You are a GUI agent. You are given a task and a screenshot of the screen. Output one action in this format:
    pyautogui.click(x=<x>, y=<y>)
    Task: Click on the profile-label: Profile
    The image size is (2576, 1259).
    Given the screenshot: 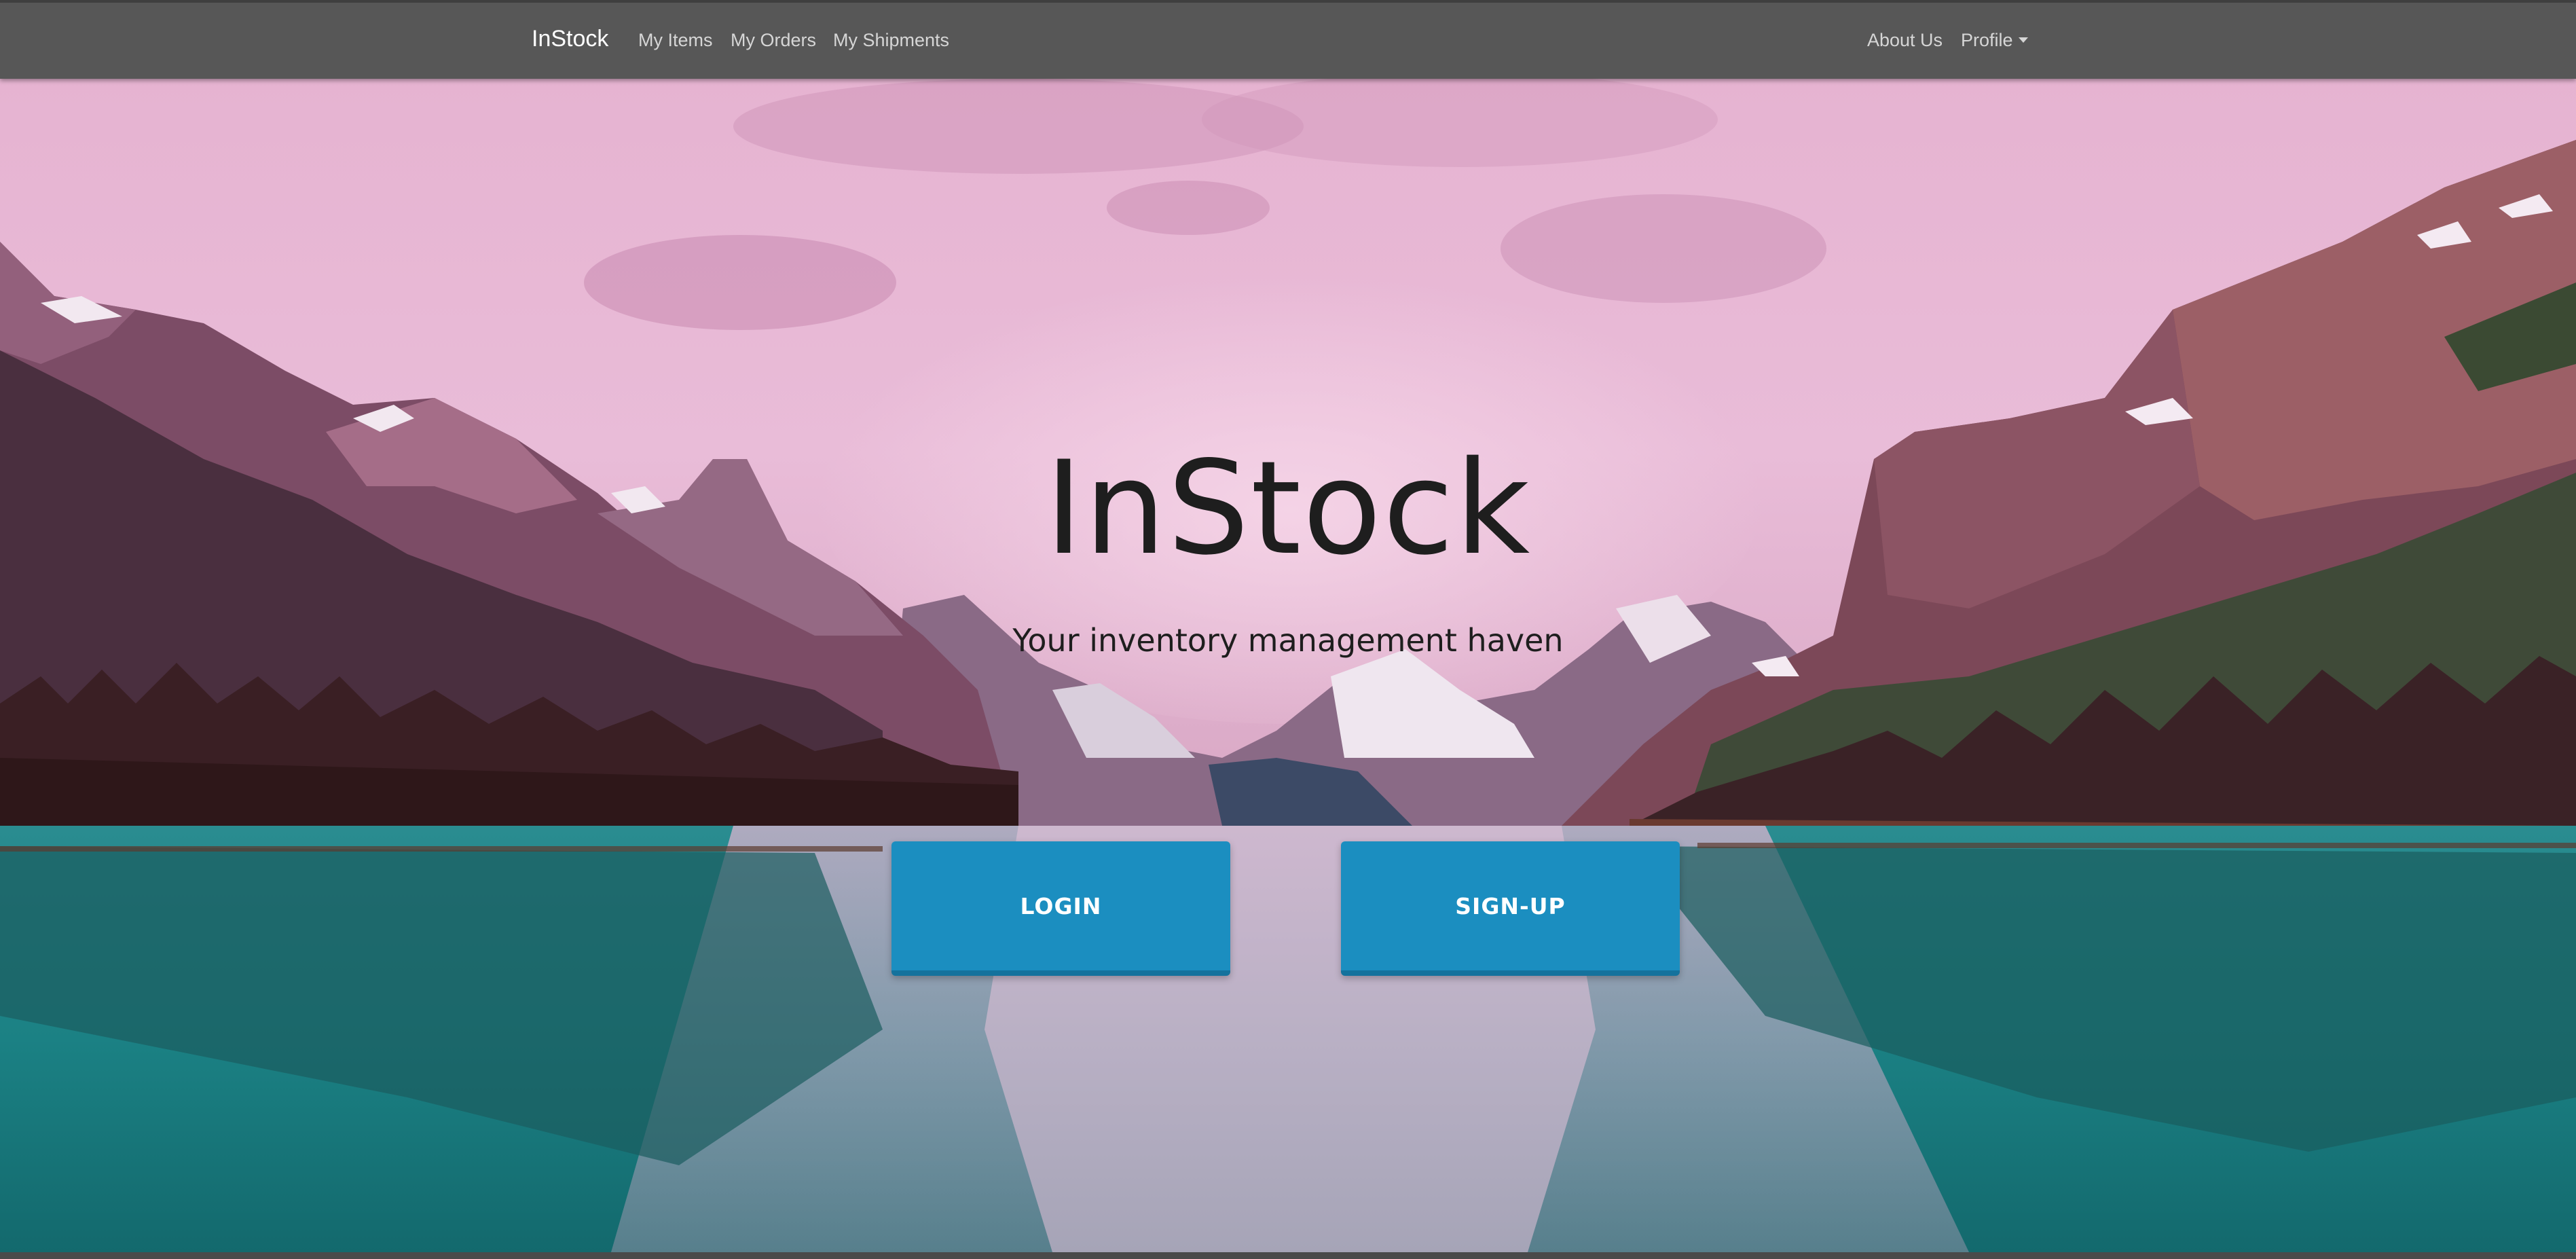 What is the action you would take?
    pyautogui.click(x=1987, y=40)
    